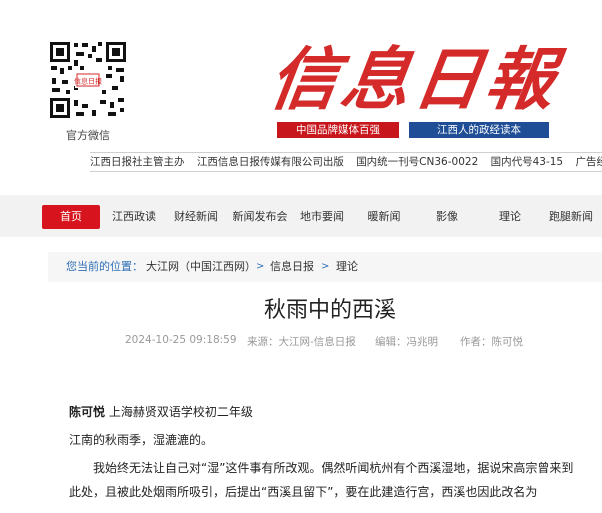  What do you see at coordinates (479, 130) in the screenshot?
I see `slogan-right: 江西人的政经读本` at bounding box center [479, 130].